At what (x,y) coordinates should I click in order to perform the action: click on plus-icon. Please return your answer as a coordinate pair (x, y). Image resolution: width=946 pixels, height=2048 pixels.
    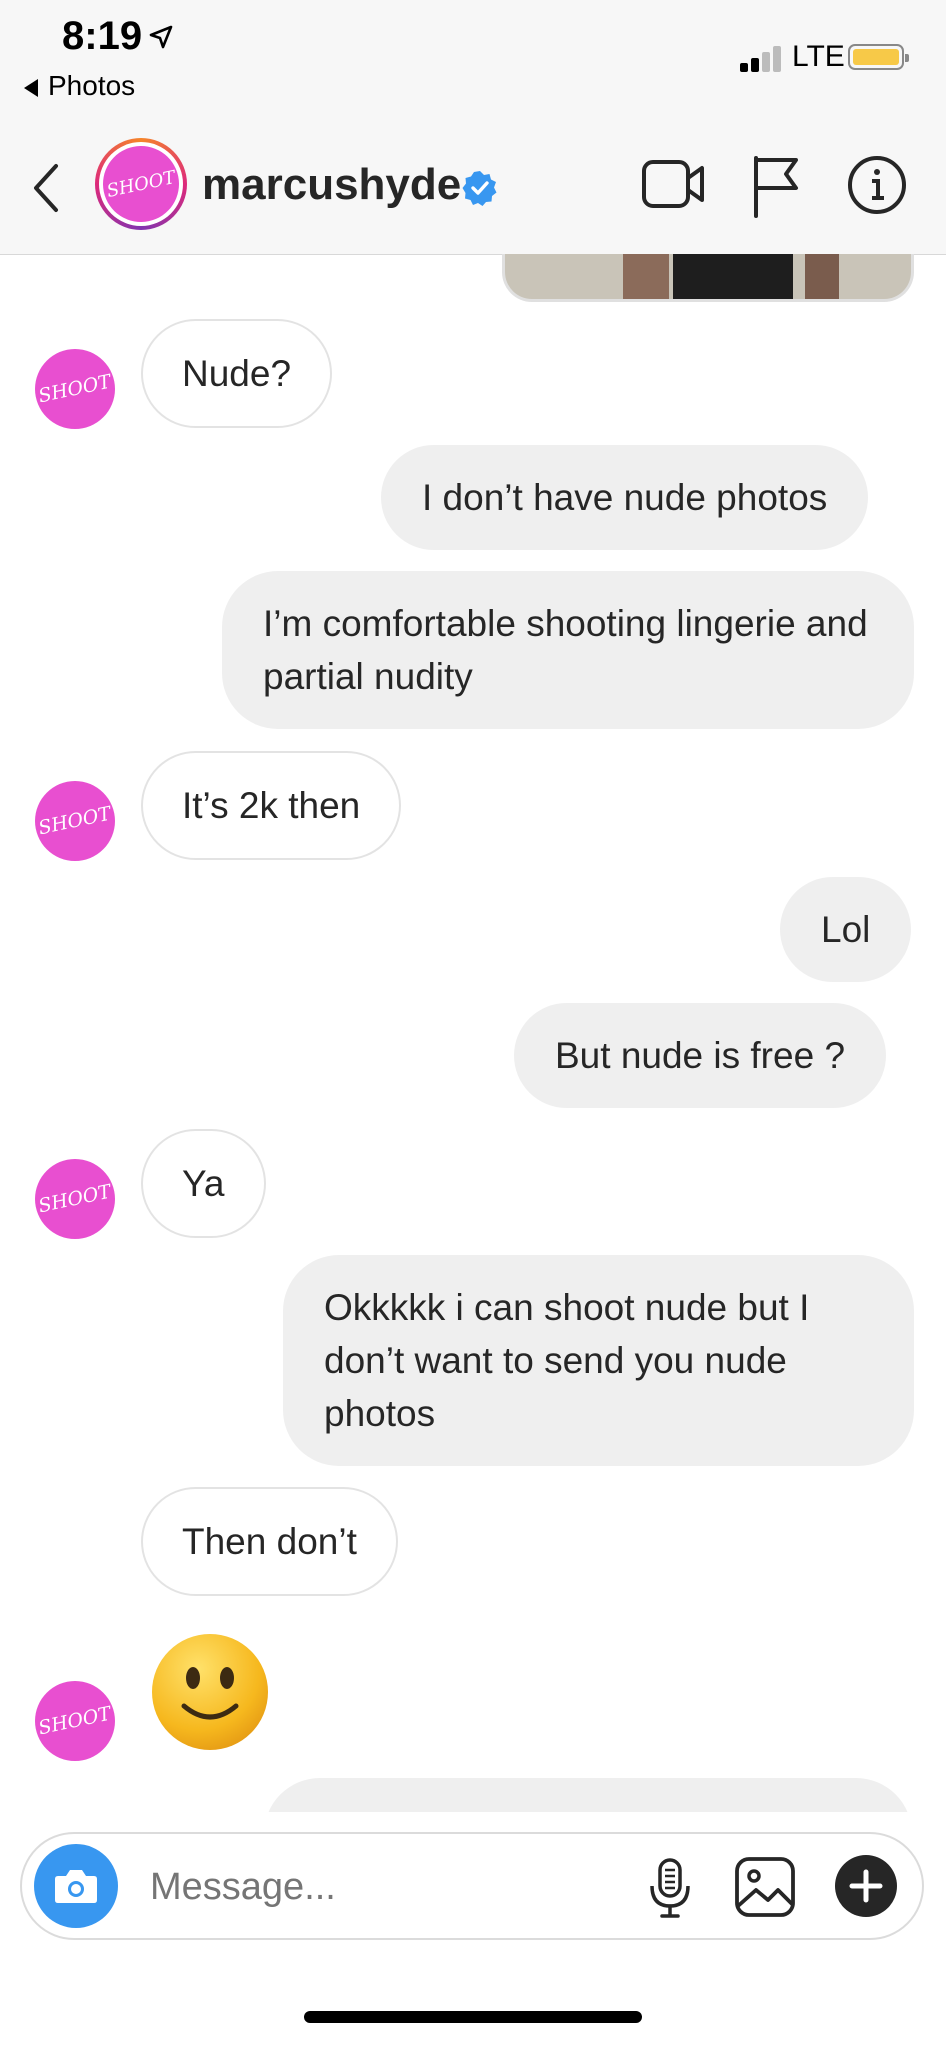
    Looking at the image, I should click on (866, 1886).